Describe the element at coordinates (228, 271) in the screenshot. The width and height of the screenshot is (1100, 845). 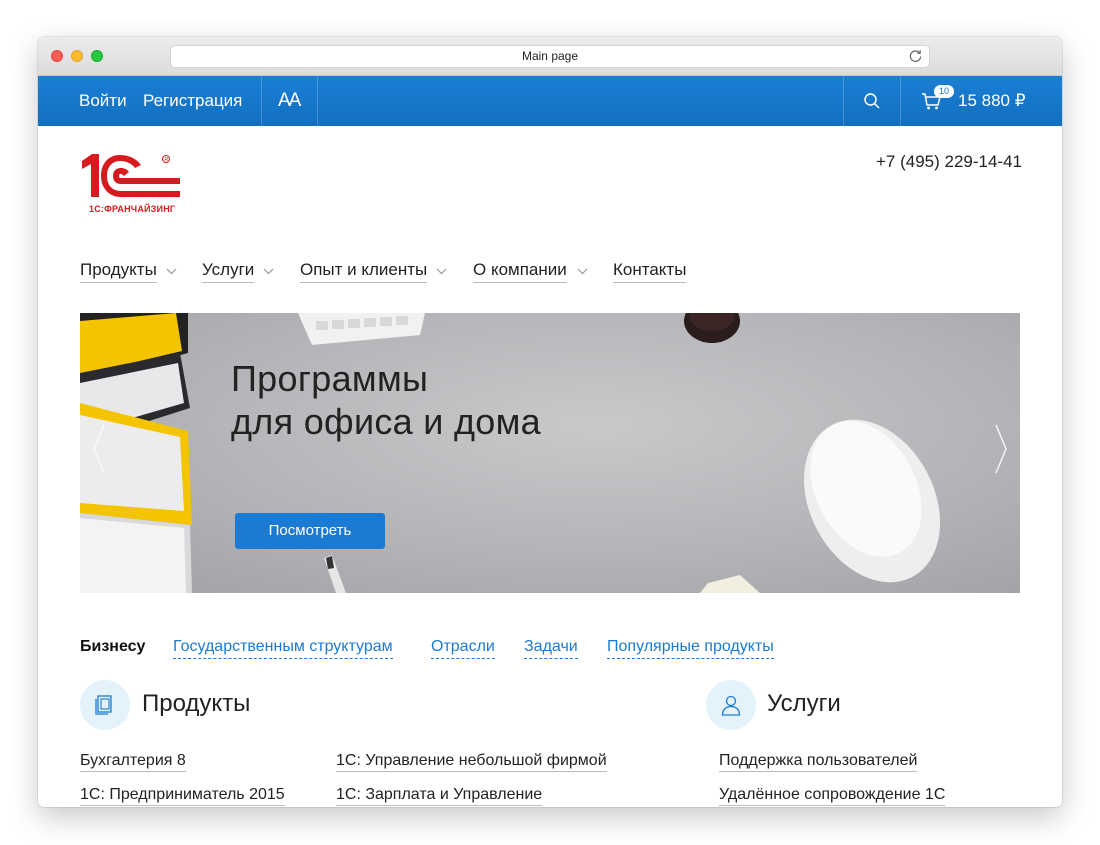
I see `nav-item-services: Услуги` at that location.